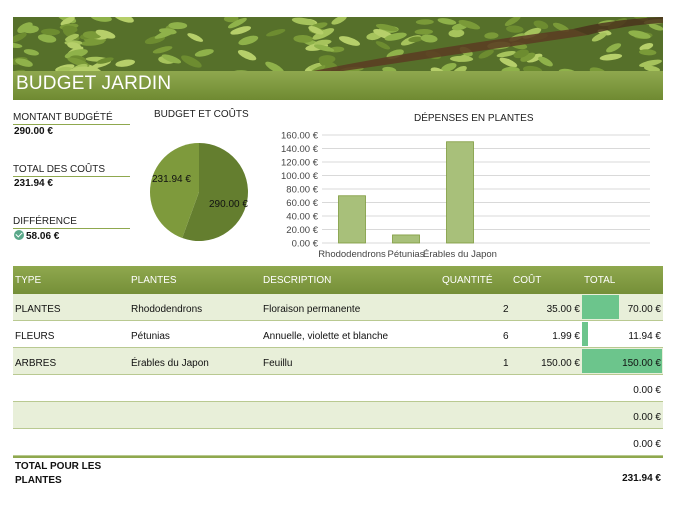  I want to click on y-tick-label: 60.00 €, so click(302, 203).